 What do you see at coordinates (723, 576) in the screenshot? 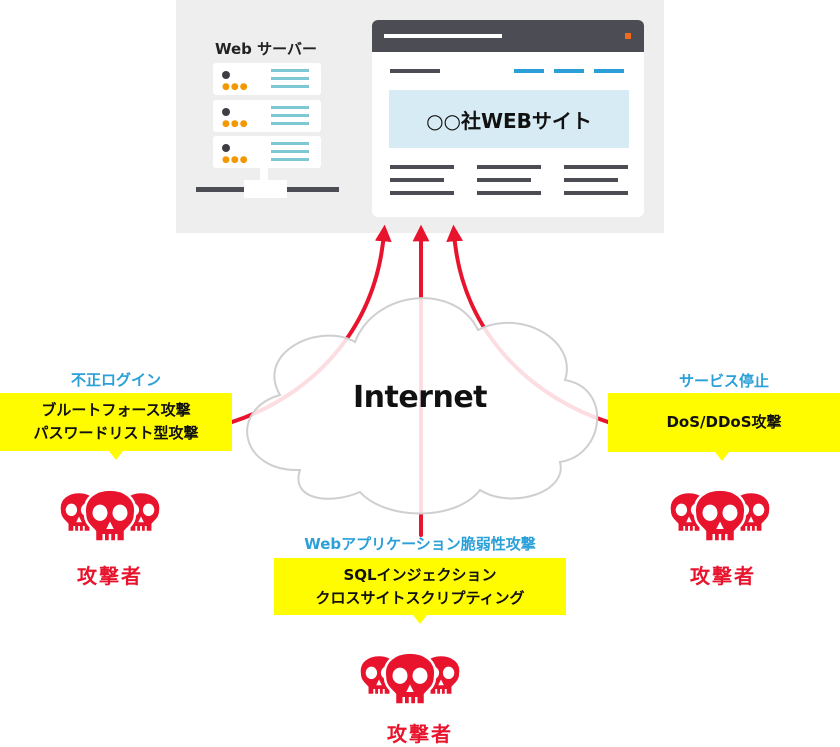
I see `right-attacker-label: 攻撃者` at bounding box center [723, 576].